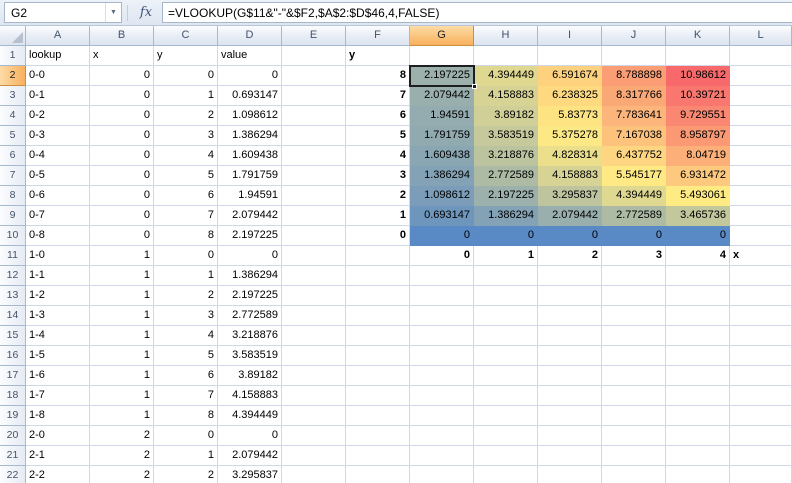 This screenshot has height=483, width=792. What do you see at coordinates (761, 136) in the screenshot?
I see `cell-L5` at bounding box center [761, 136].